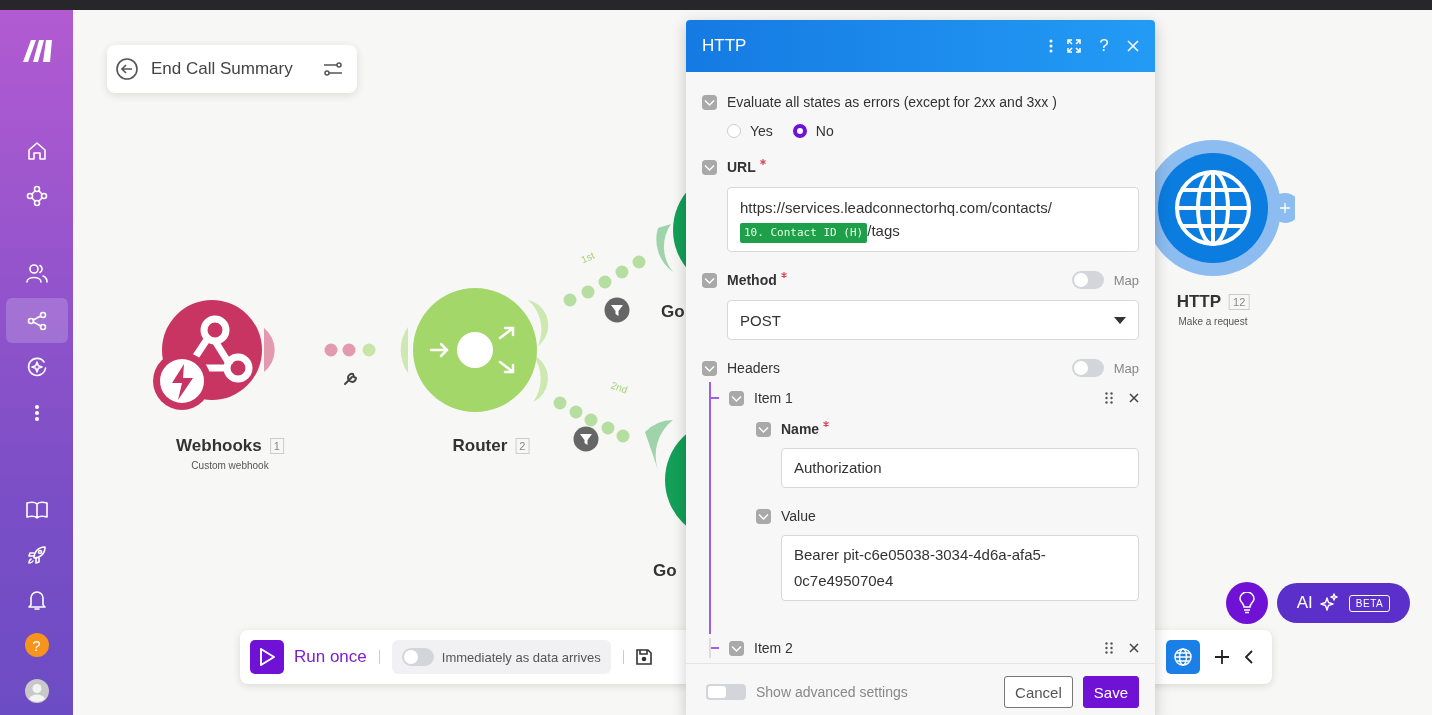  Describe the element at coordinates (800, 429) in the screenshot. I see `field-label: Name` at that location.